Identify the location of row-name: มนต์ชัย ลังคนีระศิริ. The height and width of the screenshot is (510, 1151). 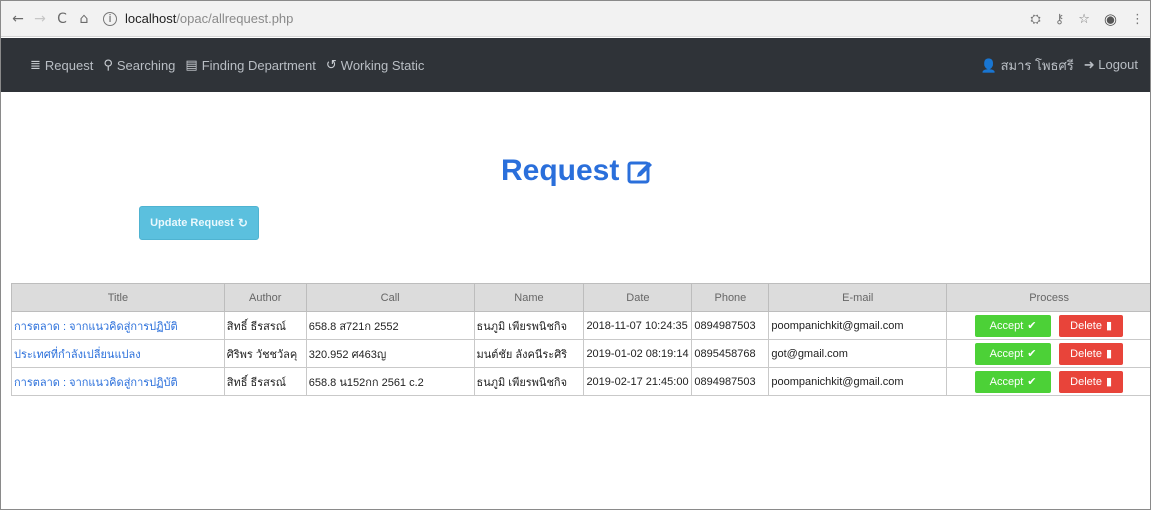
(529, 353).